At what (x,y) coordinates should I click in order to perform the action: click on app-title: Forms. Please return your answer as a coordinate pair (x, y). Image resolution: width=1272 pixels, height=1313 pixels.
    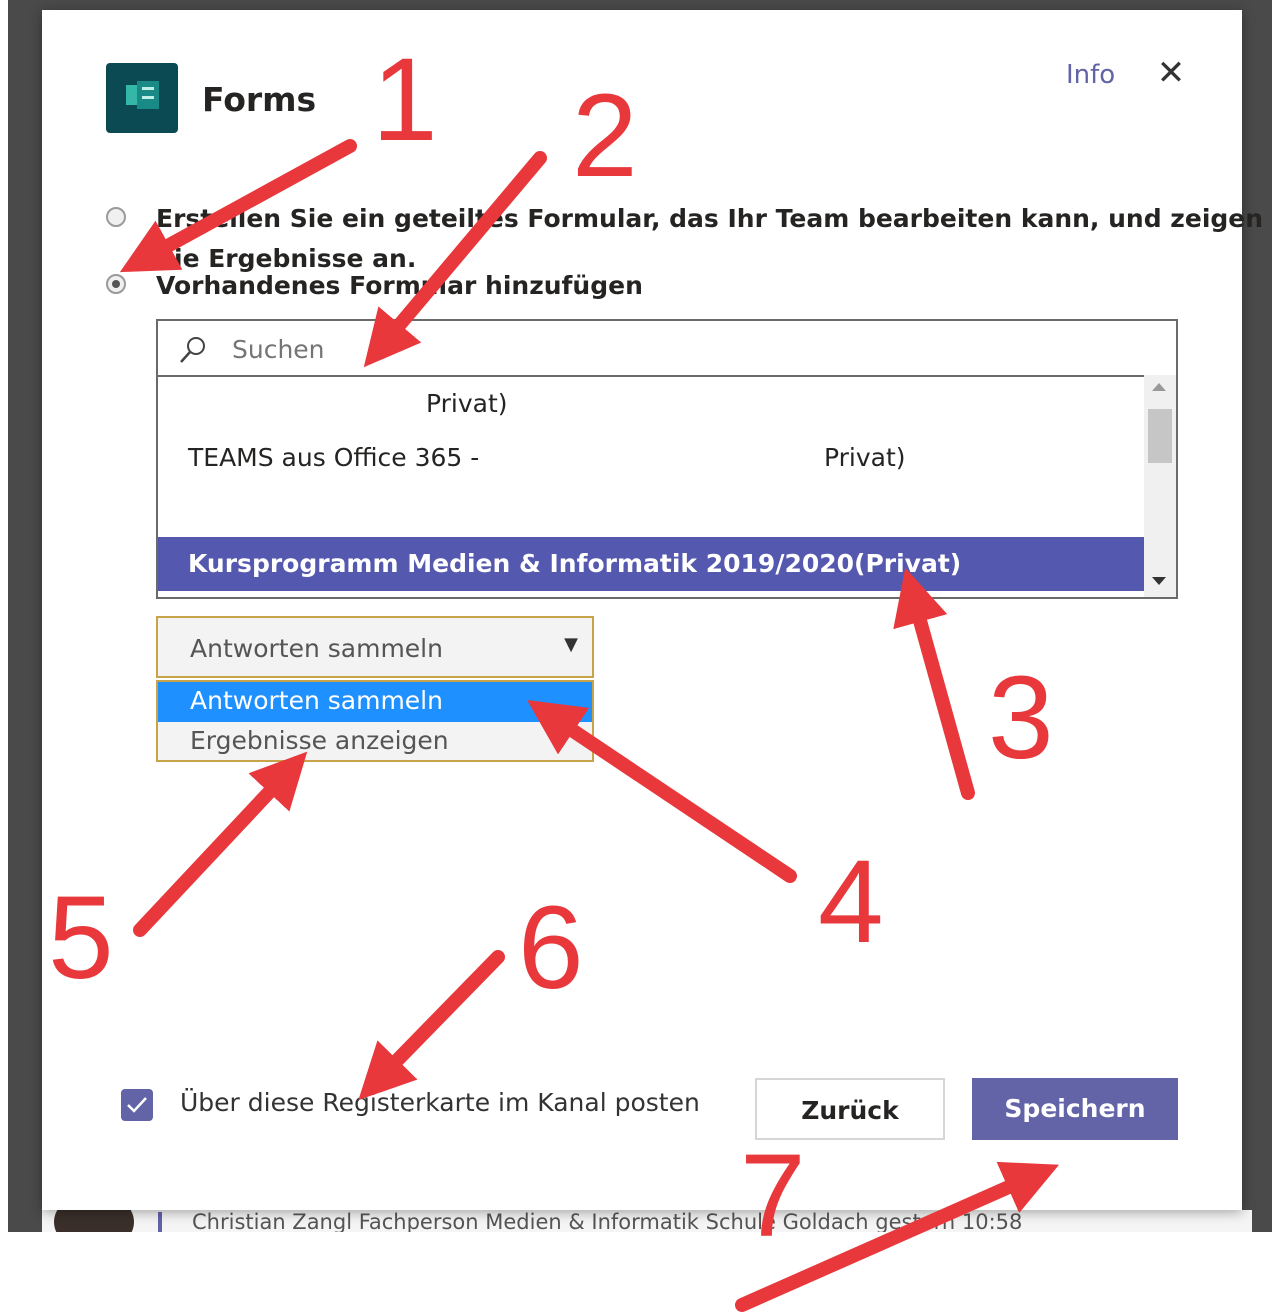
    Looking at the image, I should click on (259, 99).